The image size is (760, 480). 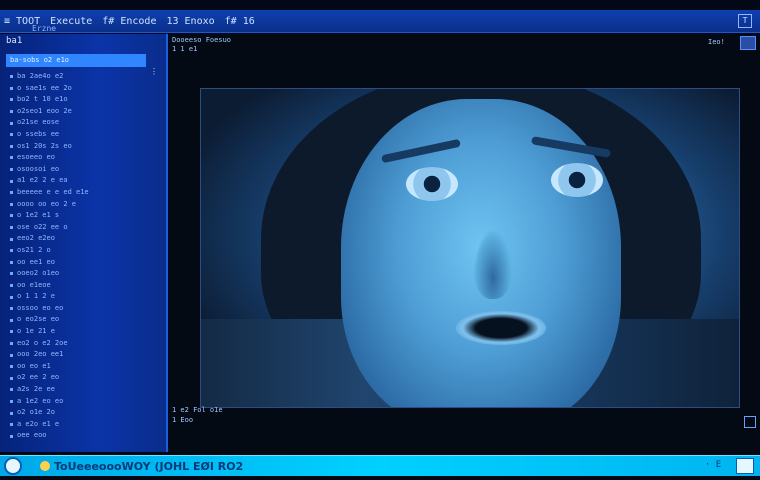 What do you see at coordinates (83, 158) in the screenshot?
I see `sidebar-item: esoeeo eo` at bounding box center [83, 158].